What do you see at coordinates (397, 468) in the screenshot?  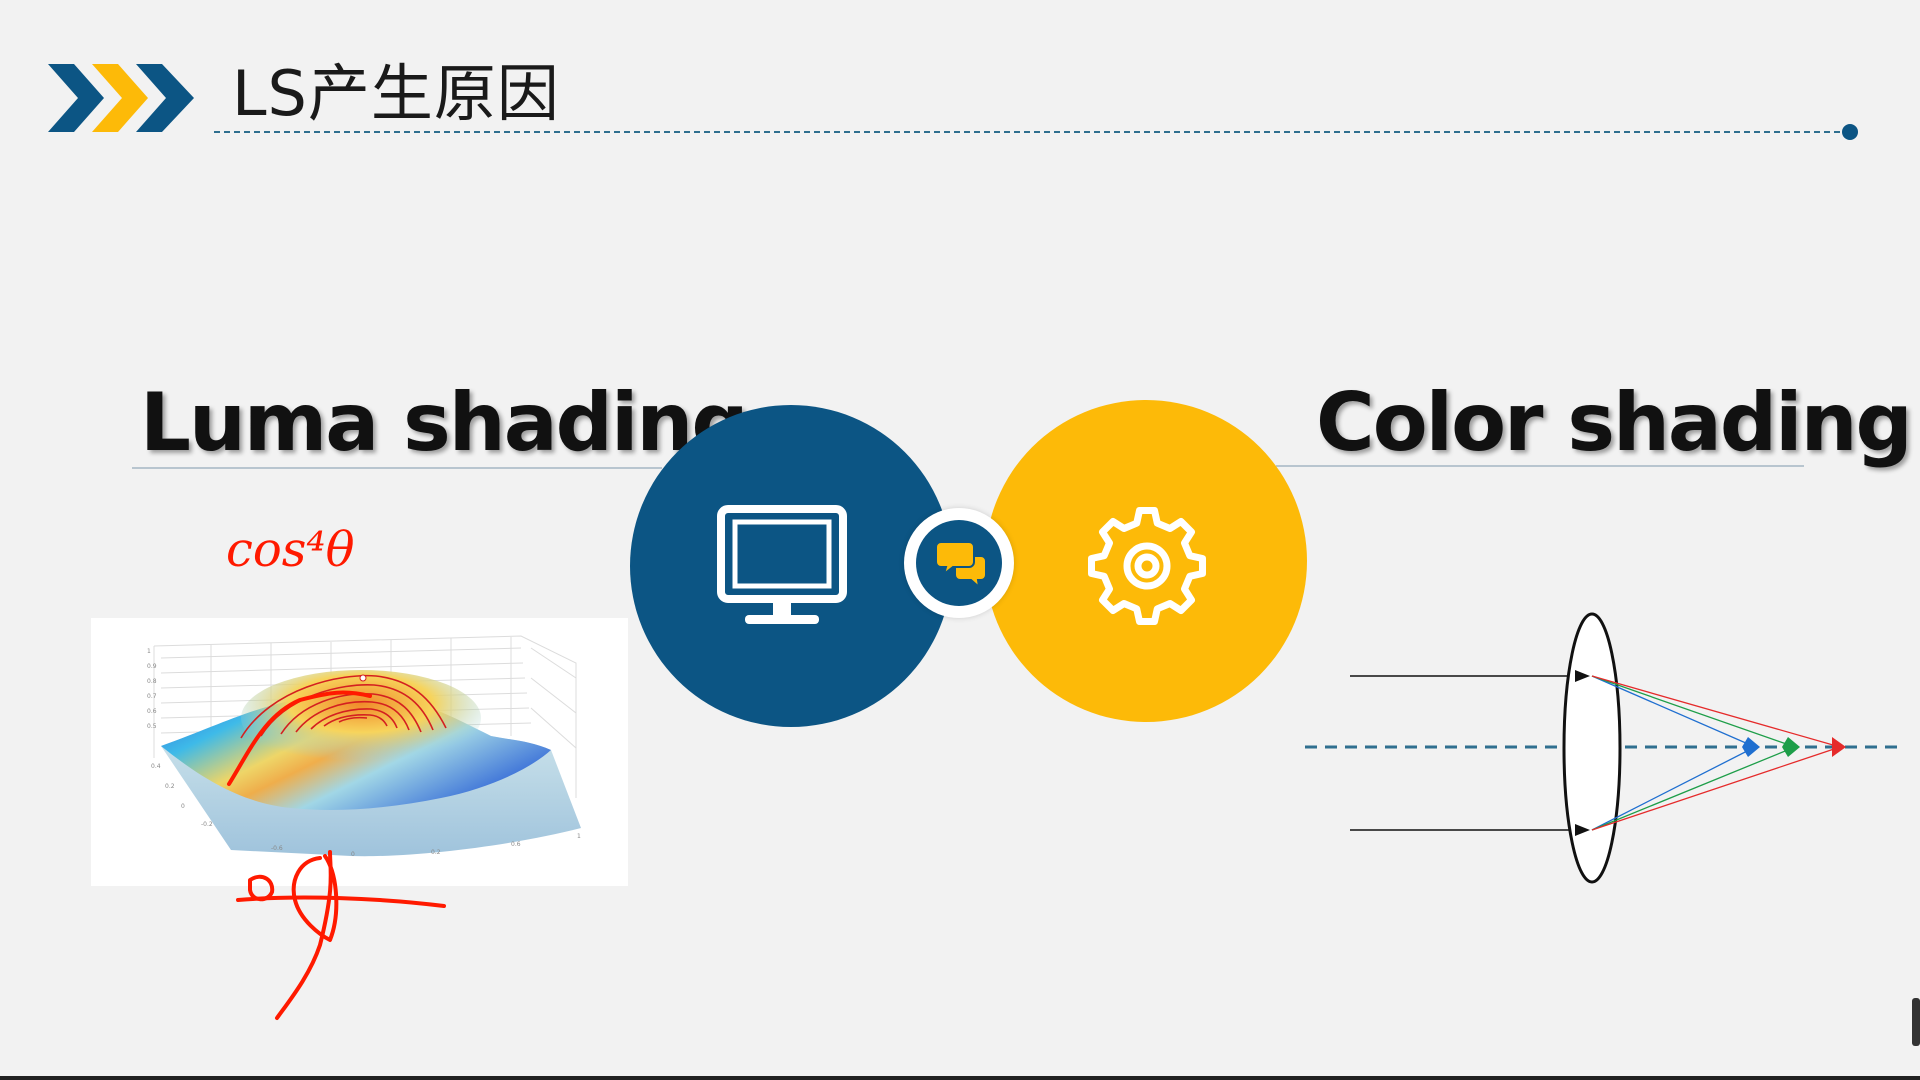 I see `luma-shading-underline` at bounding box center [397, 468].